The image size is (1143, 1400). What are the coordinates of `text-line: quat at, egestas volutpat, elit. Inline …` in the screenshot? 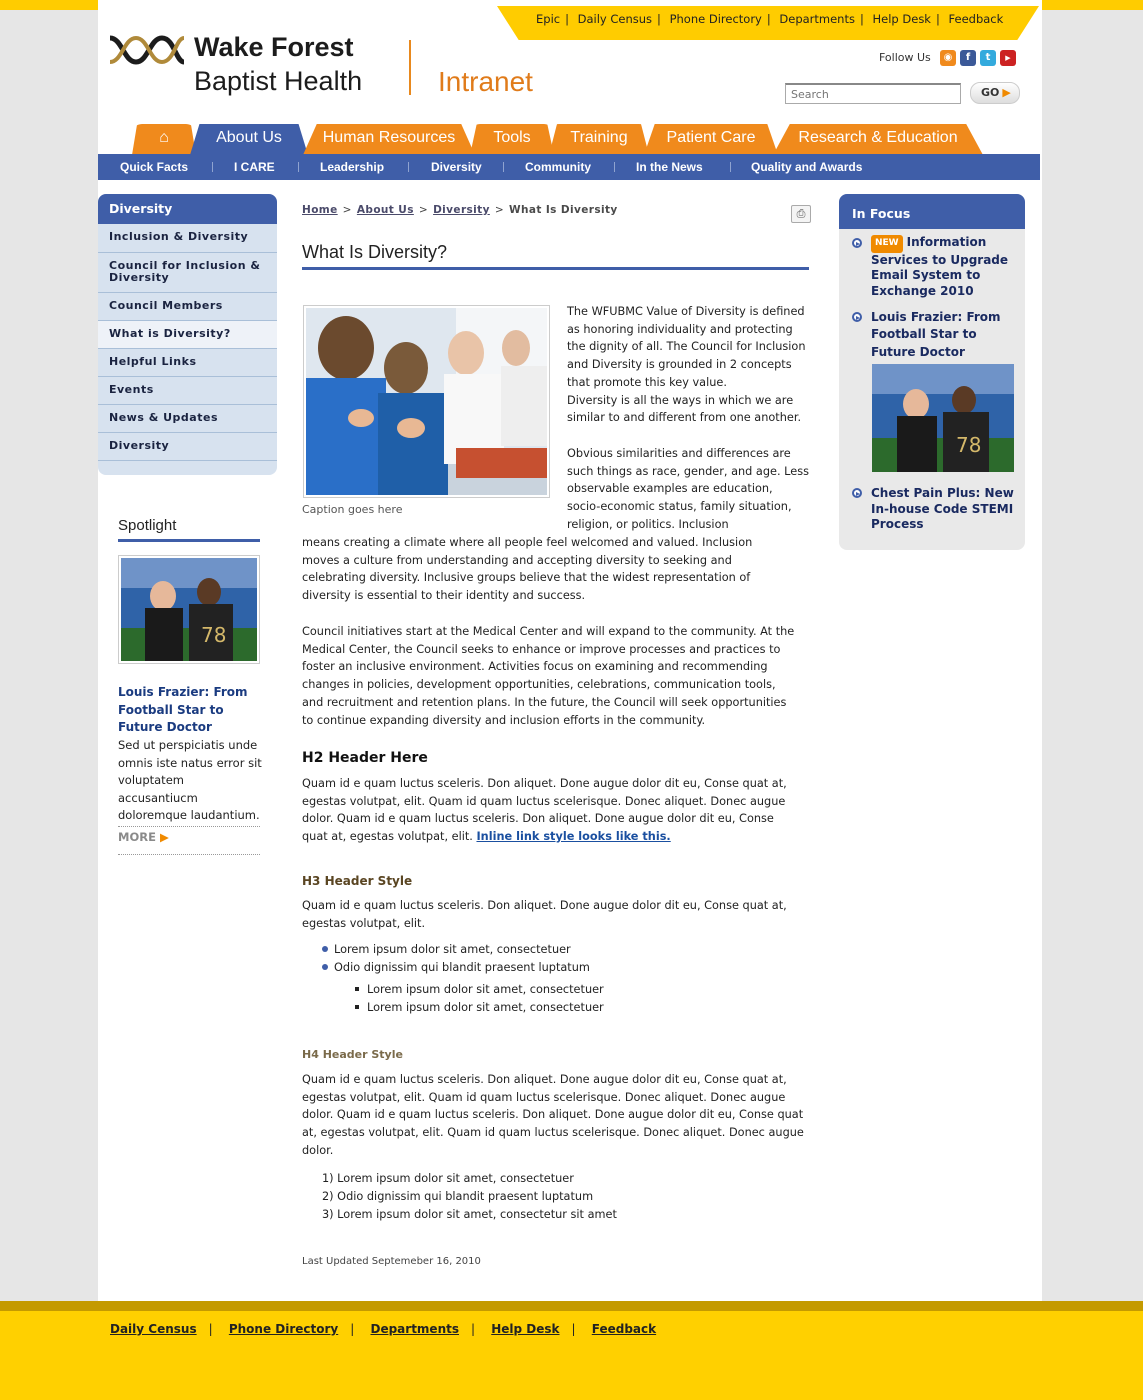 It's located at (544, 837).